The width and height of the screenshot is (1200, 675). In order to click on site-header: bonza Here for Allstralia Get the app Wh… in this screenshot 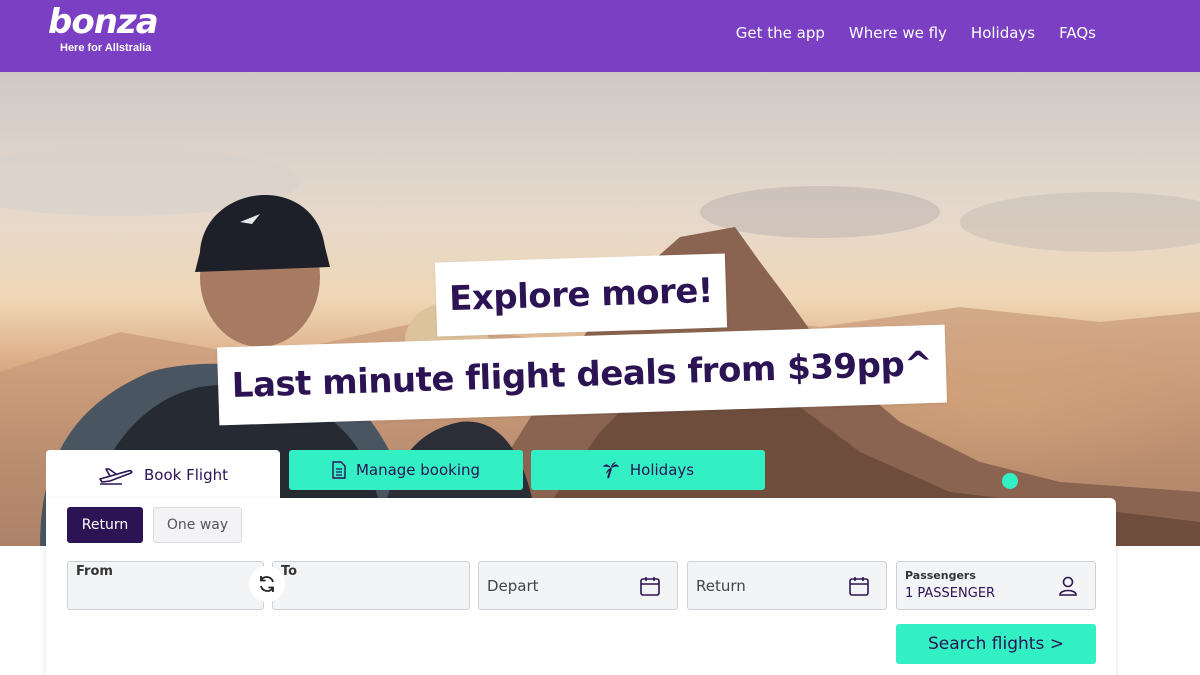, I will do `click(600, 36)`.